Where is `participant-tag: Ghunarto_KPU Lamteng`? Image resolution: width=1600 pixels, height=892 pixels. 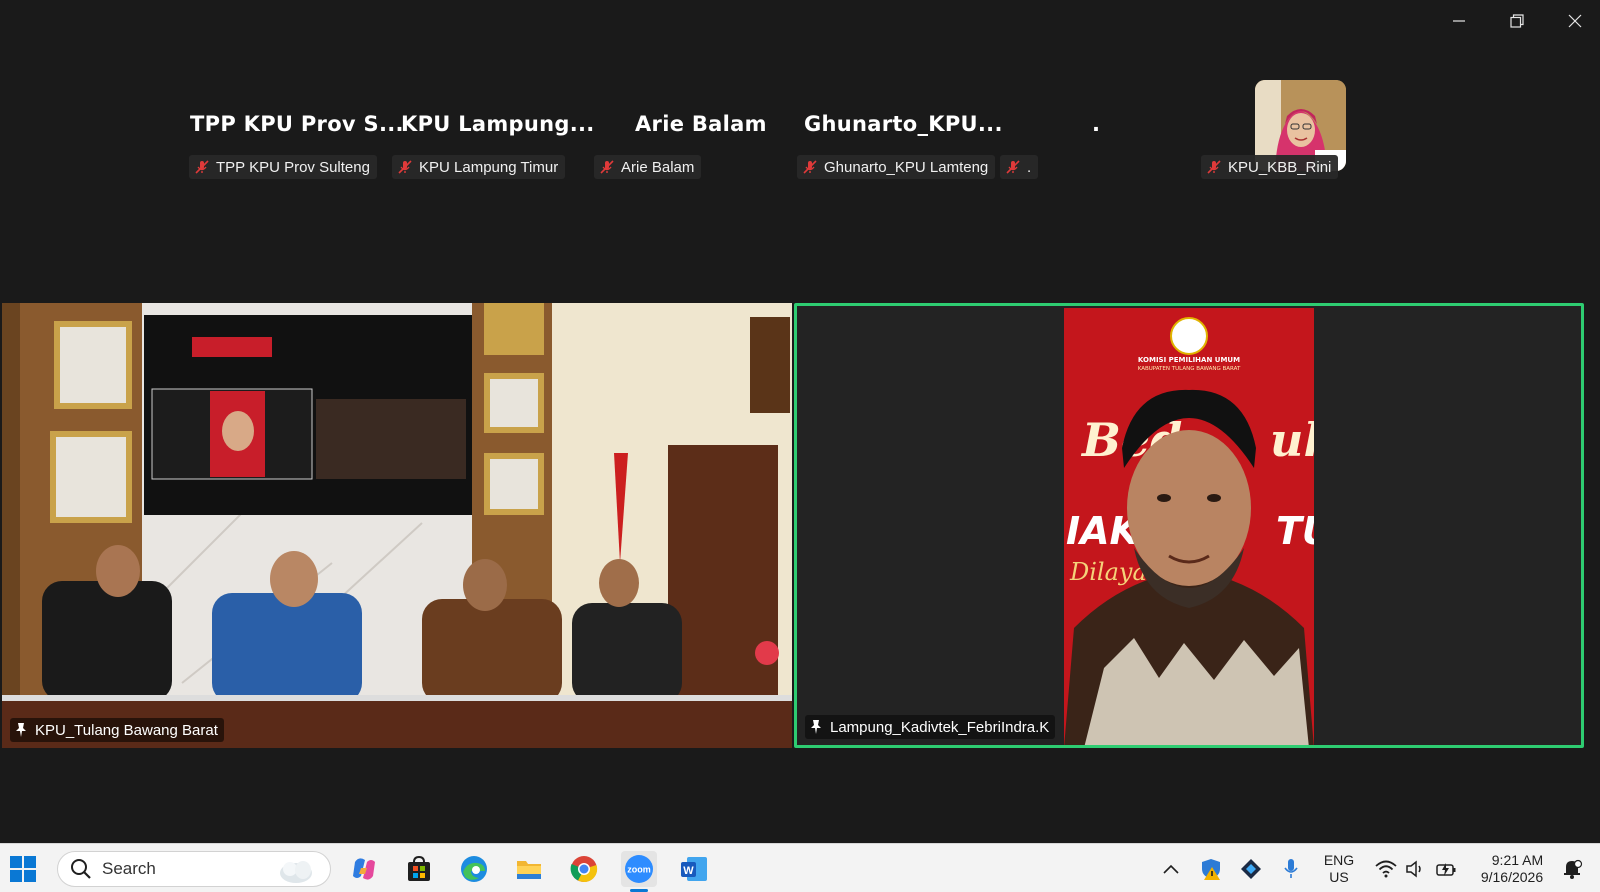 participant-tag: Ghunarto_KPU Lamteng is located at coordinates (896, 167).